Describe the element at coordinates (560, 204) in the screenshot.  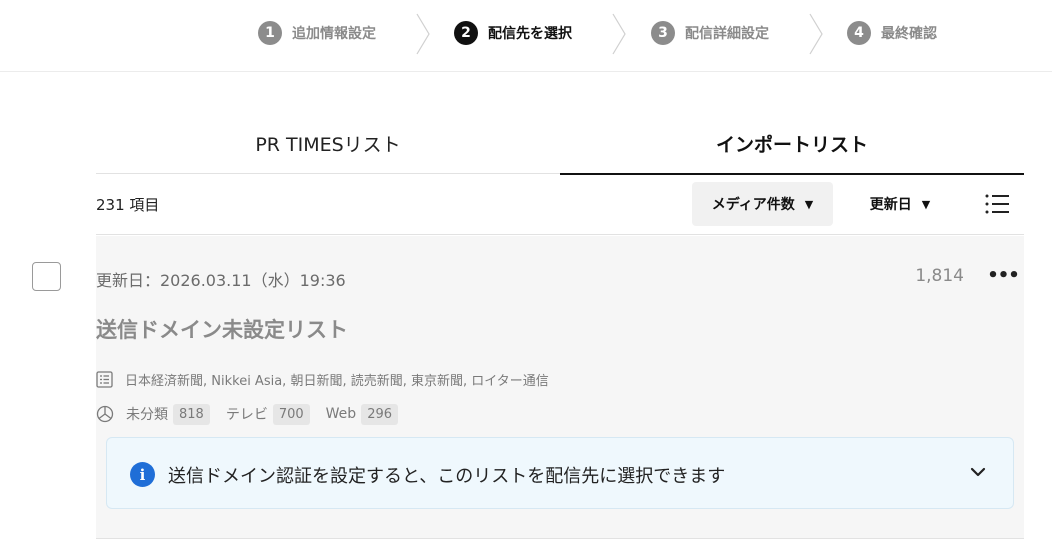
I see `list-toolbar: 231 項目 メディア件数 ▼ 更新日 ▼` at that location.